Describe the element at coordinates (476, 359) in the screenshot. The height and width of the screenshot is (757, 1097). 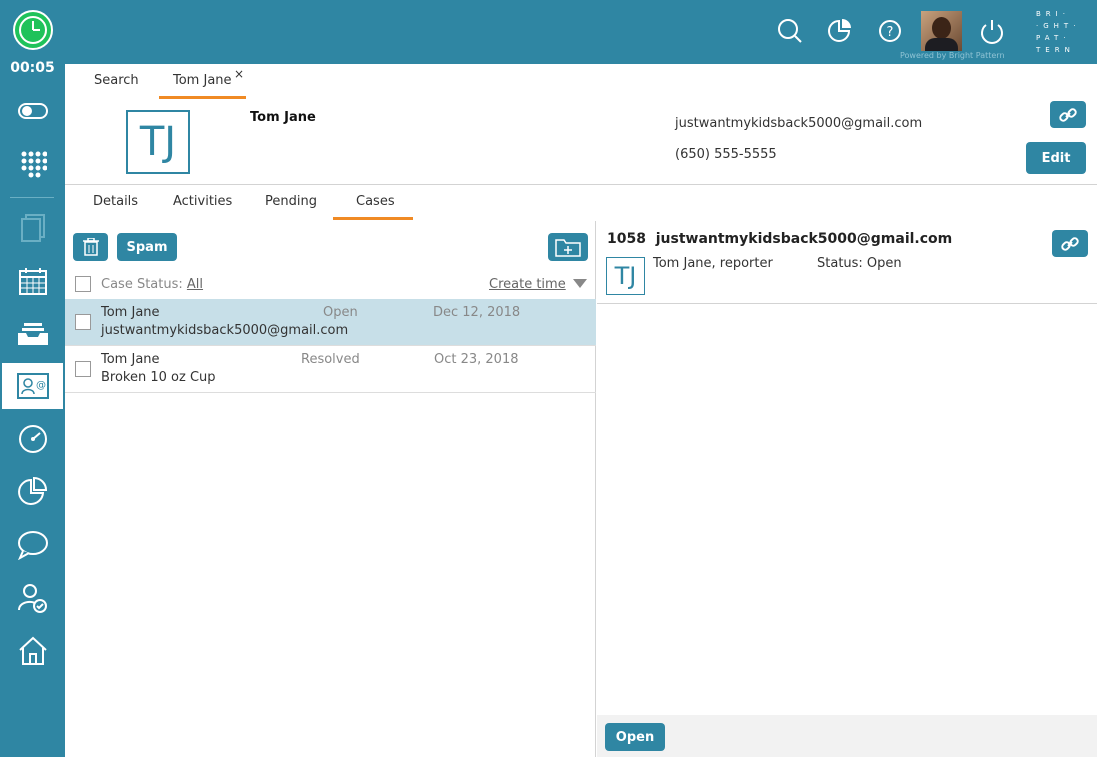
I see `case-date: Oct 23, 2018` at that location.